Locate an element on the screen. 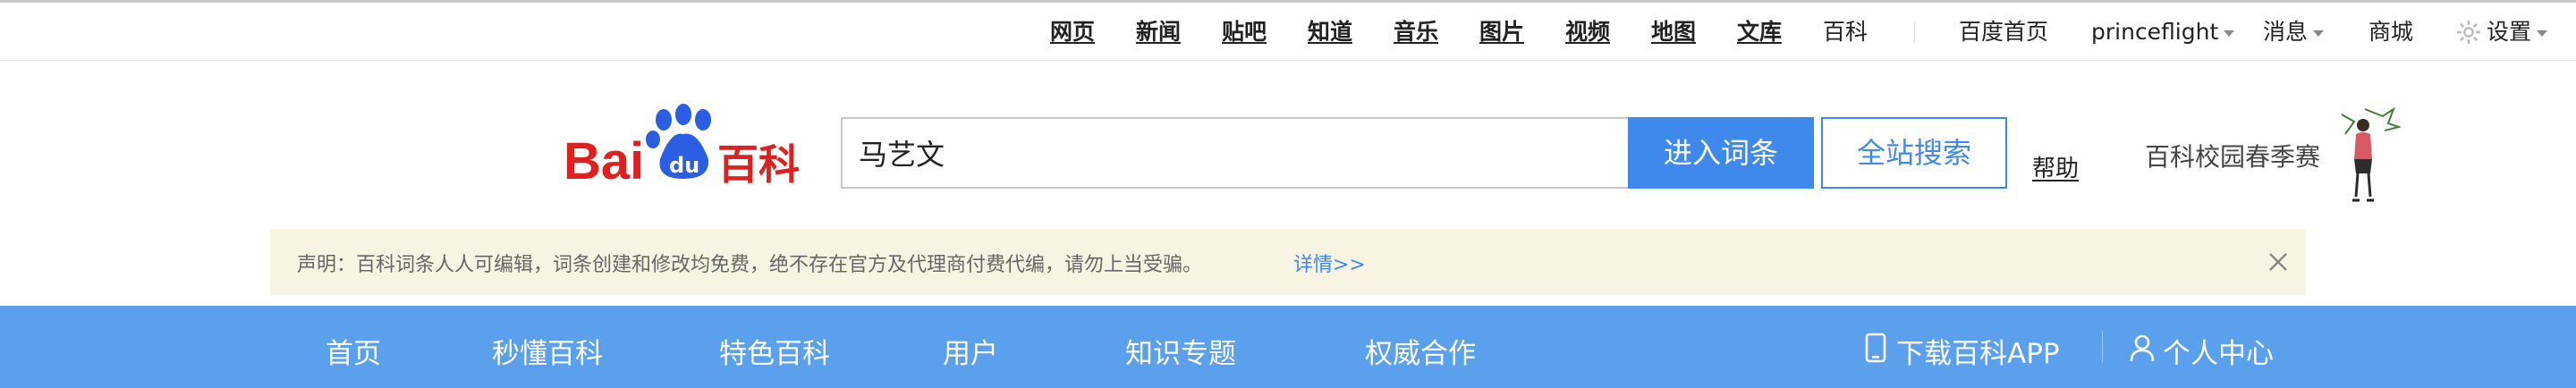 This screenshot has width=2576, height=388. personal-center-link: 个人中心 is located at coordinates (2218, 351).